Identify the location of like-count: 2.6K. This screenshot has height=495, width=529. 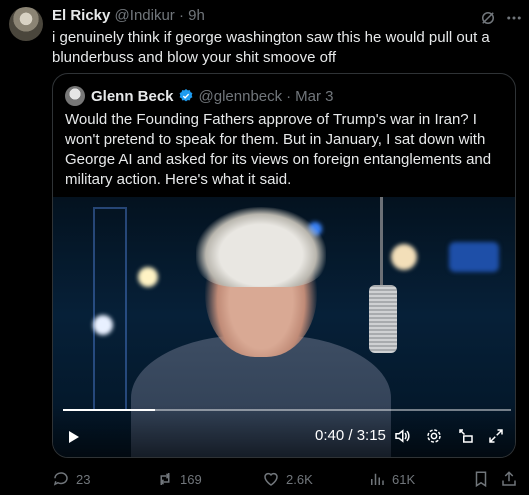
(299, 479).